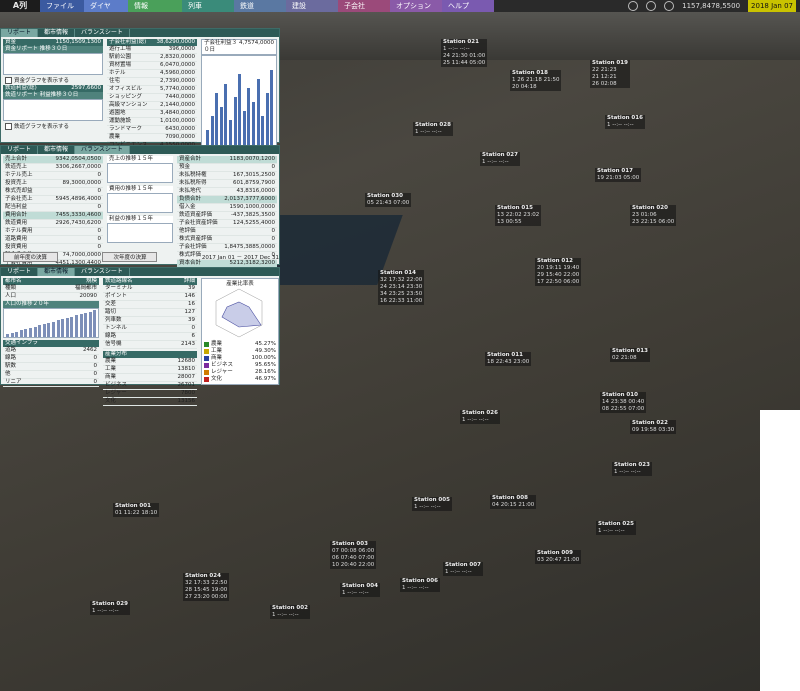  Describe the element at coordinates (13, 281) in the screenshot. I see `city-head-label: 都市名` at that location.